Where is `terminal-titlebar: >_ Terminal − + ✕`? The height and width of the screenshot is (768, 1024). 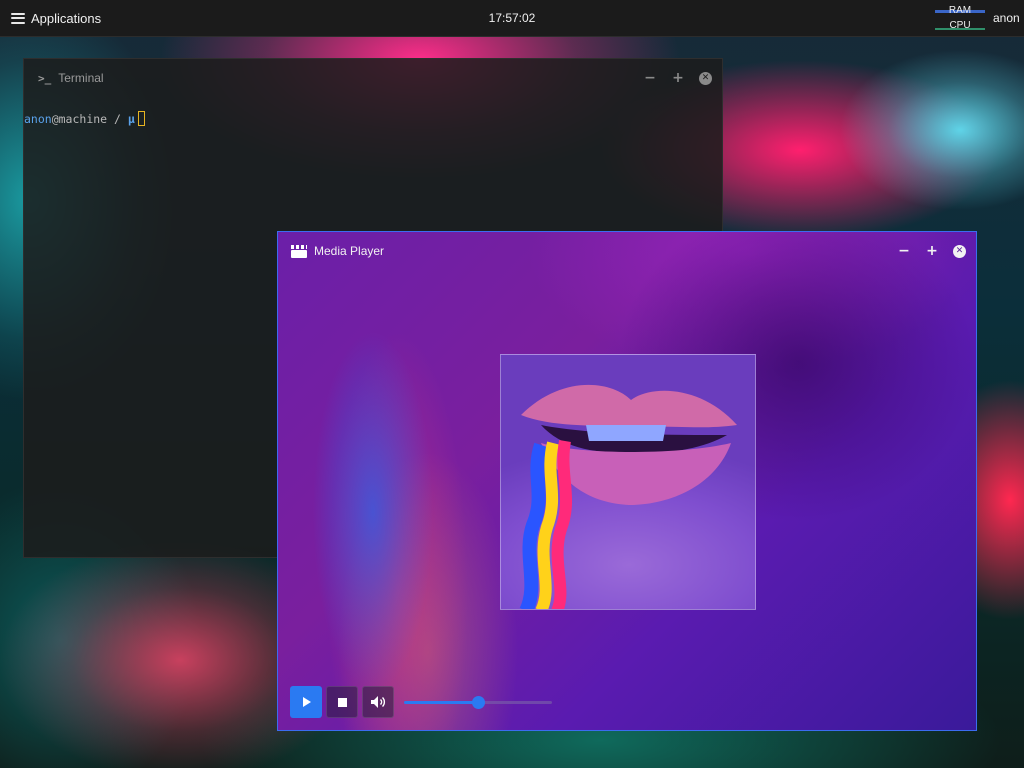
terminal-titlebar: >_ Terminal − + ✕ is located at coordinates (373, 78).